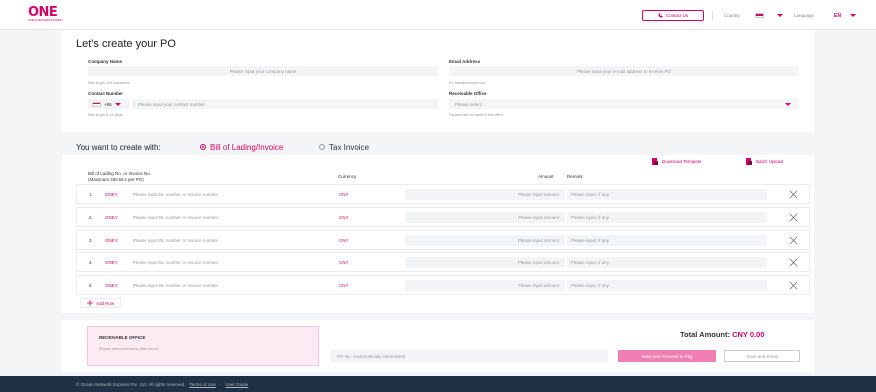  What do you see at coordinates (122, 337) in the screenshot?
I see `receivable-office-title: RECEIVABLE OFFICE` at bounding box center [122, 337].